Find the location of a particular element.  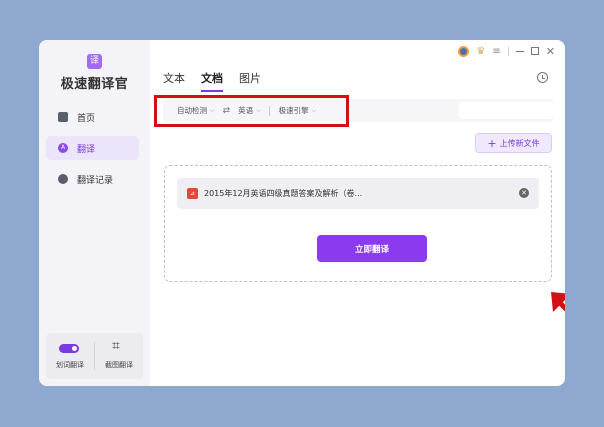

plus-icon: + is located at coordinates (492, 143).